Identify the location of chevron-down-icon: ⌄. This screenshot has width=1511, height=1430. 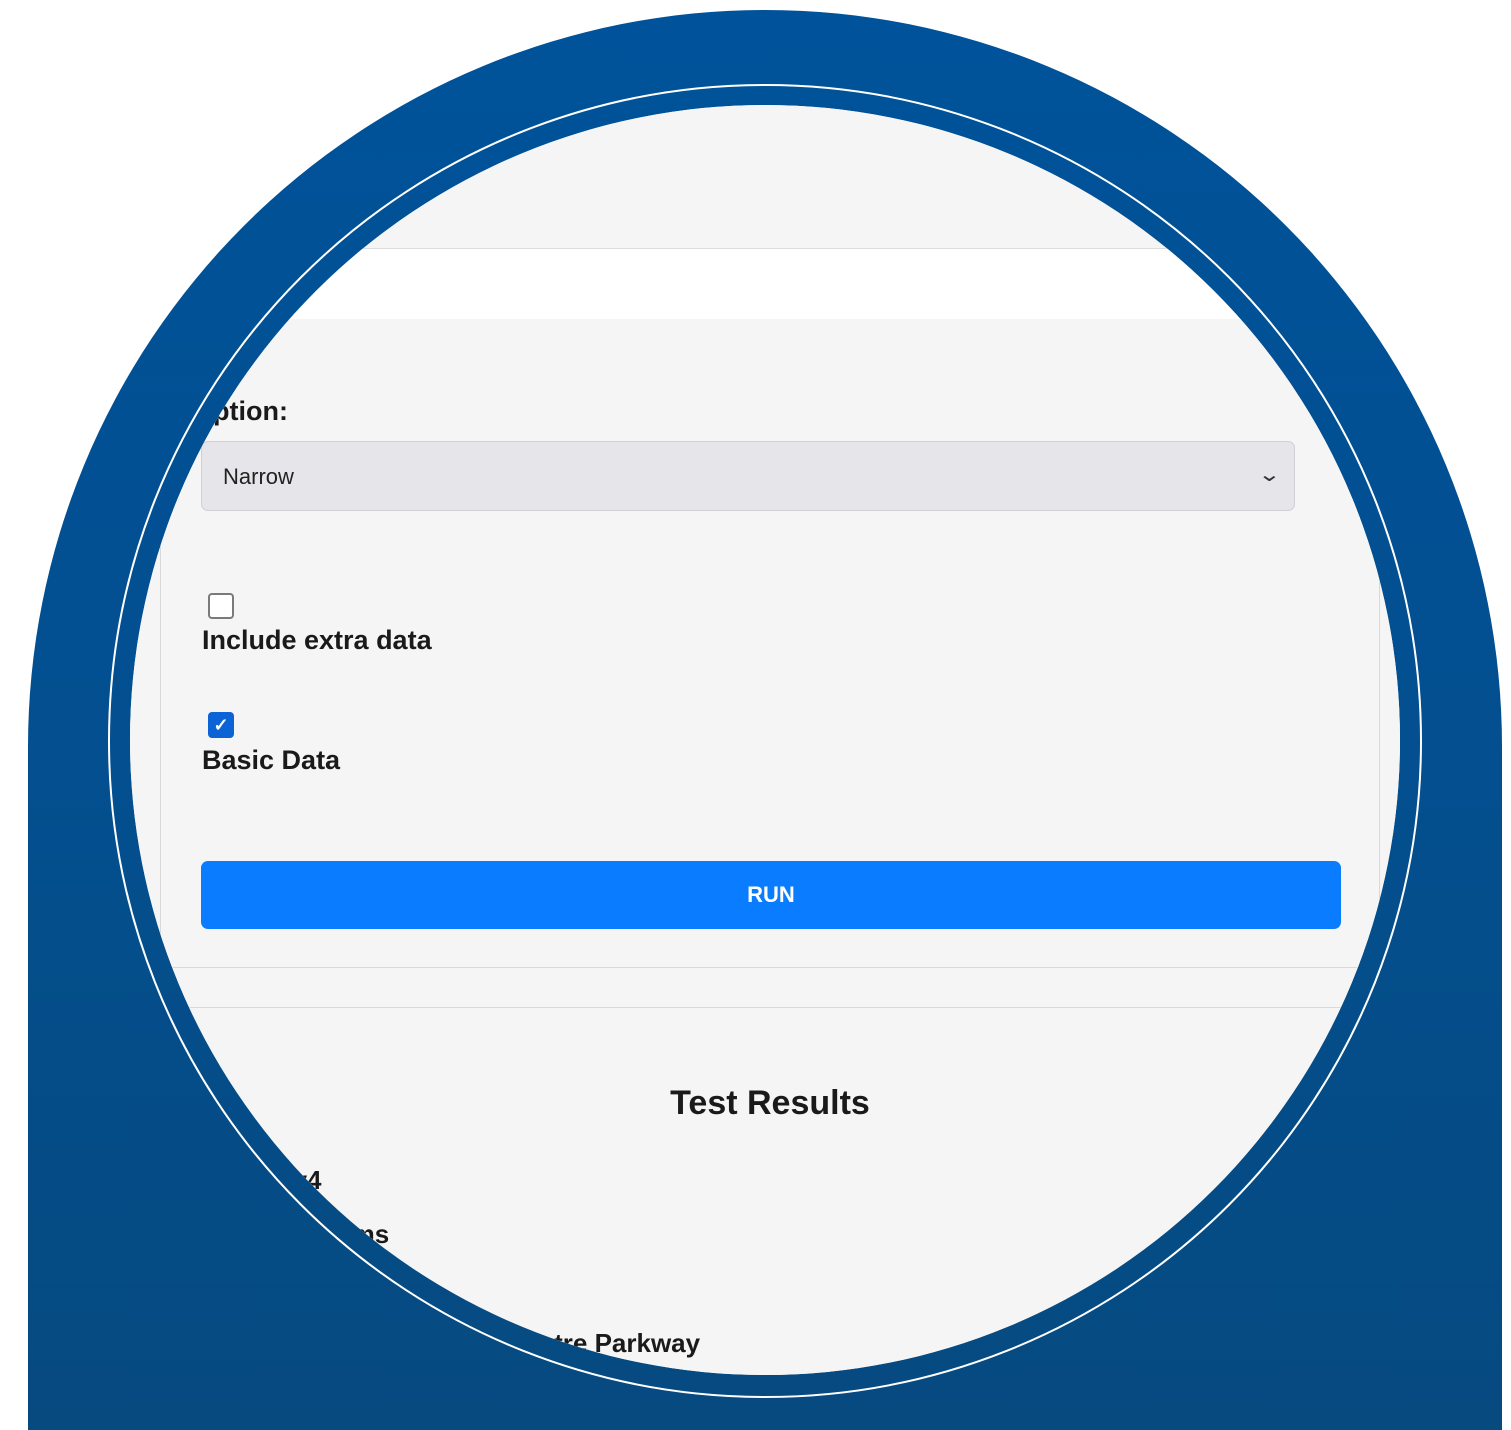
(1269, 475).